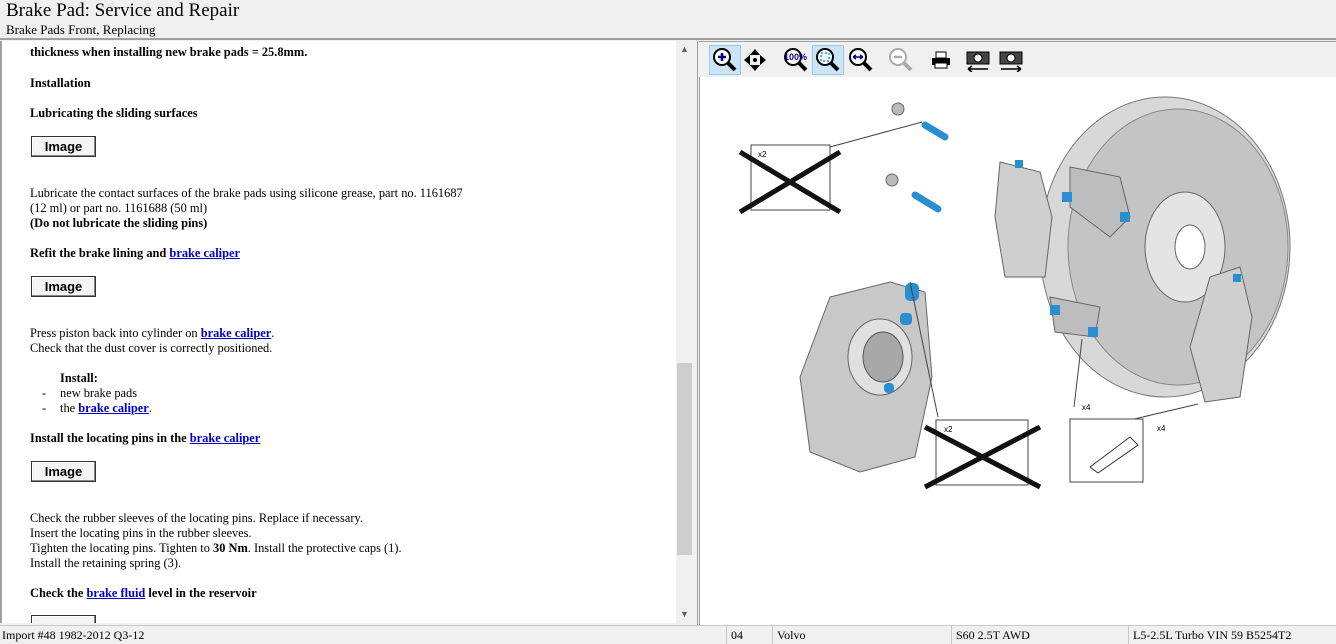 The width and height of the screenshot is (1336, 644). Describe the element at coordinates (115, 333) in the screenshot. I see `text: Press piston back into cylinder on` at that location.